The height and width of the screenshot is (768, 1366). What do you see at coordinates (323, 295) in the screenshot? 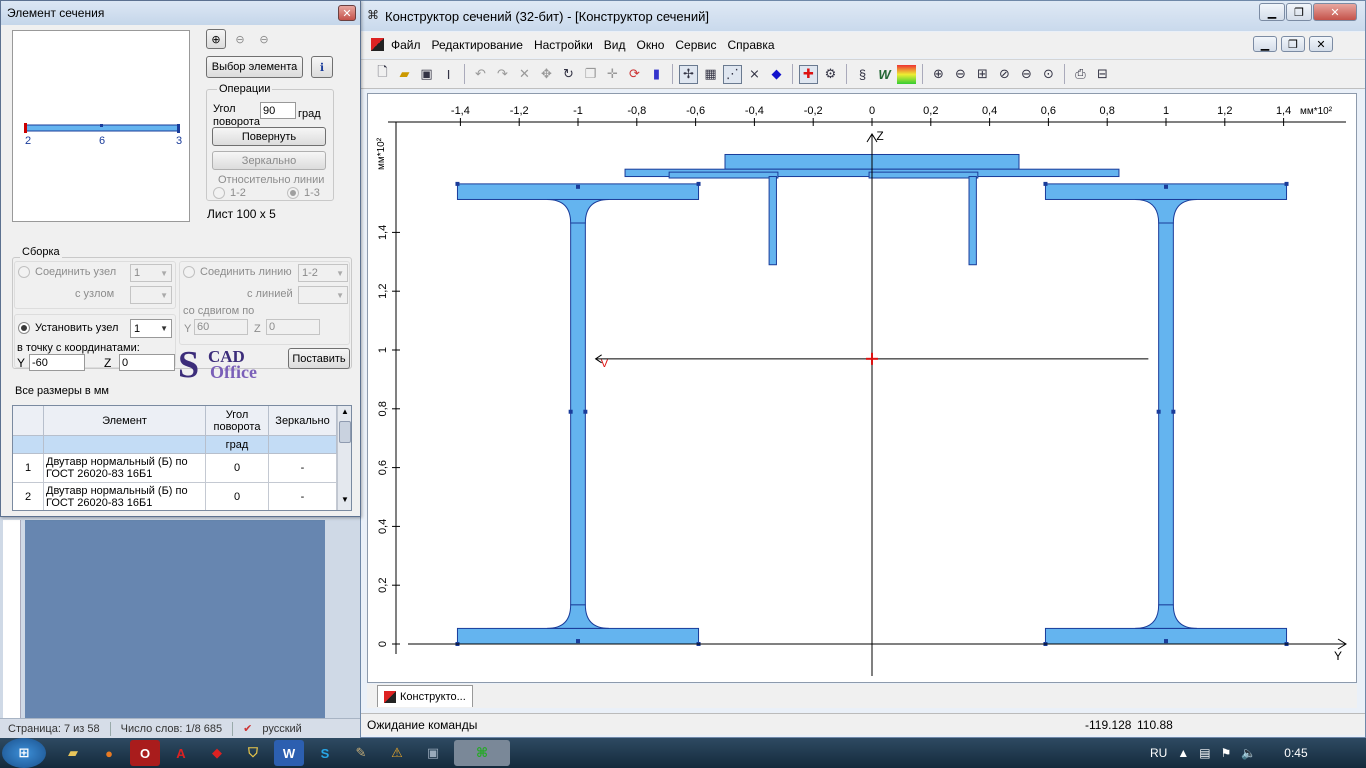
I see `with-line-combo` at bounding box center [323, 295].